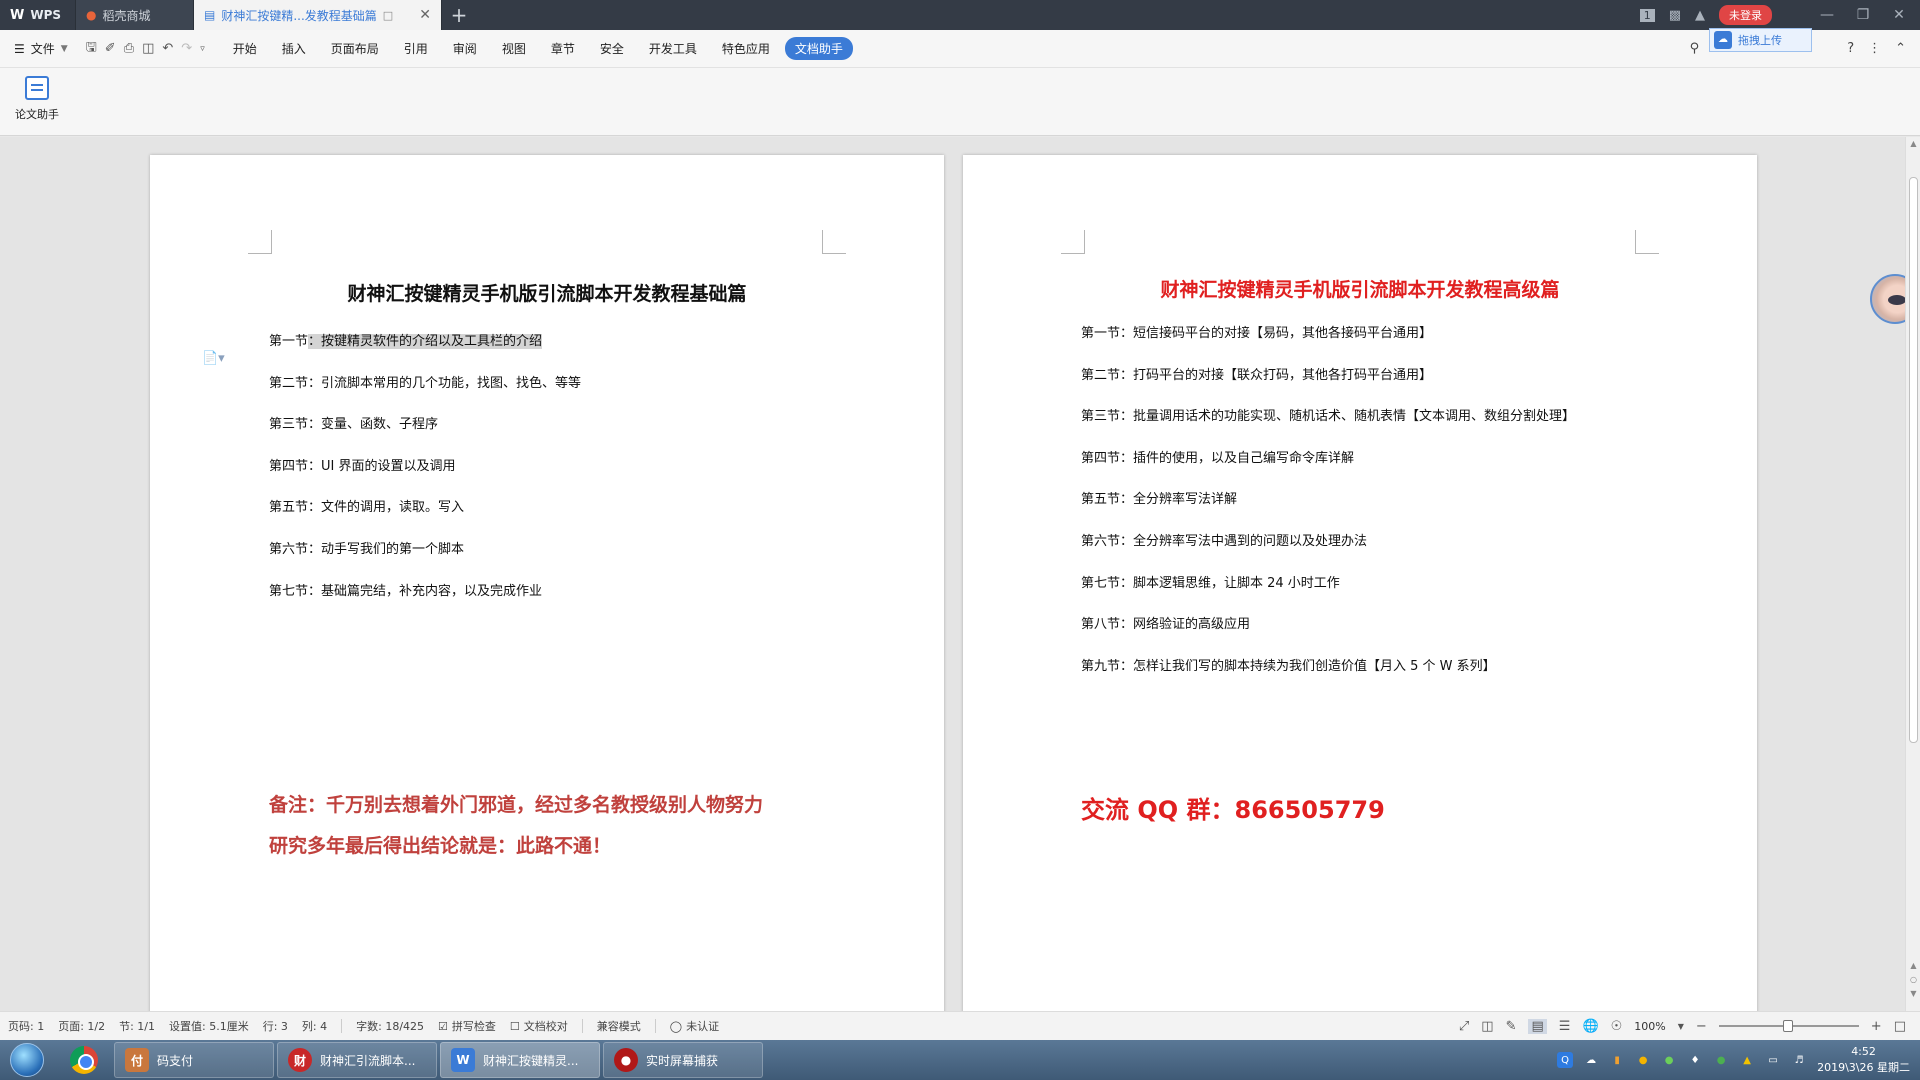 This screenshot has height=1080, width=1920. What do you see at coordinates (1913, 993) in the screenshot?
I see `next-page-icon: ▼` at bounding box center [1913, 993].